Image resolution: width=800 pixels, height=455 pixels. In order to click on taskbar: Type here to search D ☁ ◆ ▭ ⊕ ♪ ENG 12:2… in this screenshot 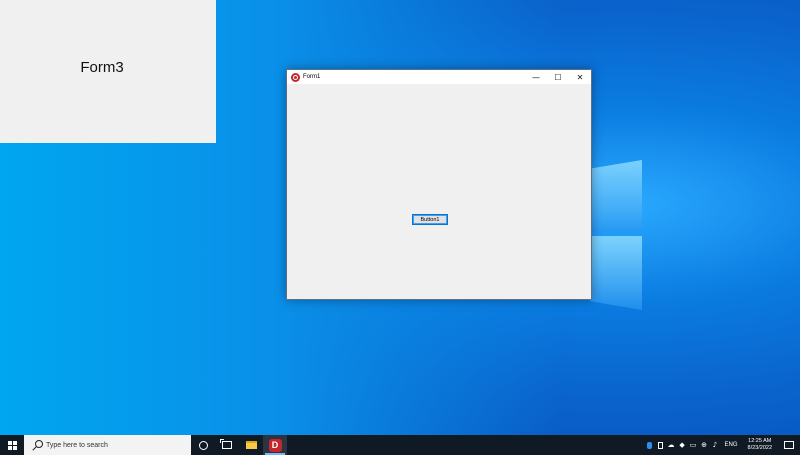, I will do `click(400, 445)`.